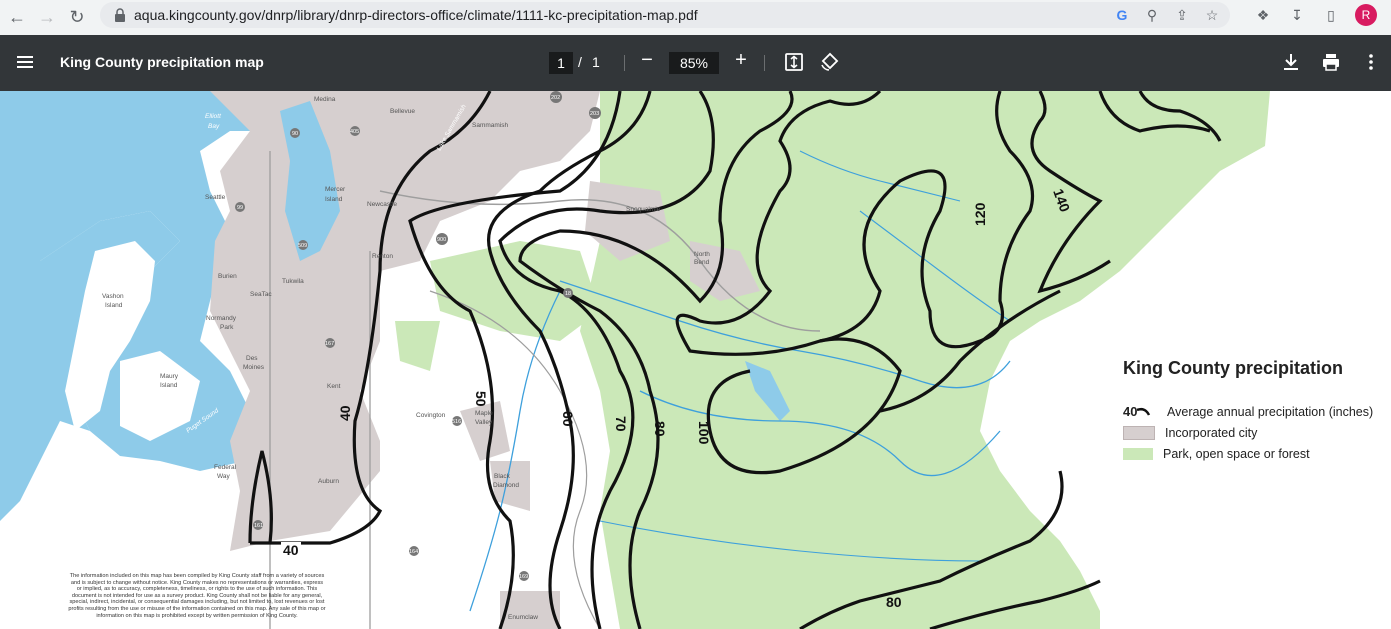 Image resolution: width=1391 pixels, height=629 pixels. Describe the element at coordinates (221, 318) in the screenshot. I see `svg-text: Normandy` at that location.